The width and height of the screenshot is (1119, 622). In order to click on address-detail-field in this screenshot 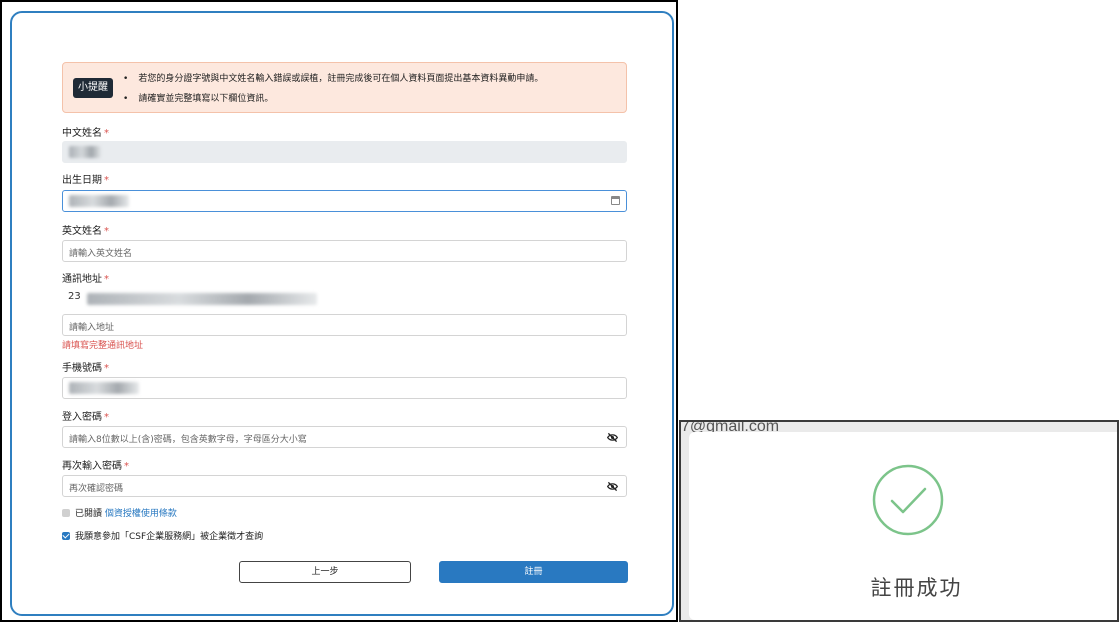, I will do `click(344, 326)`.